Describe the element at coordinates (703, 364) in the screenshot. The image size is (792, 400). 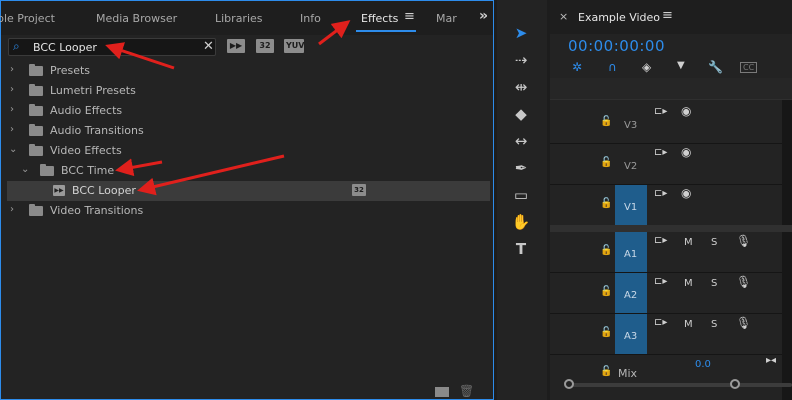
I see `mix-volume-value: 0.0` at that location.